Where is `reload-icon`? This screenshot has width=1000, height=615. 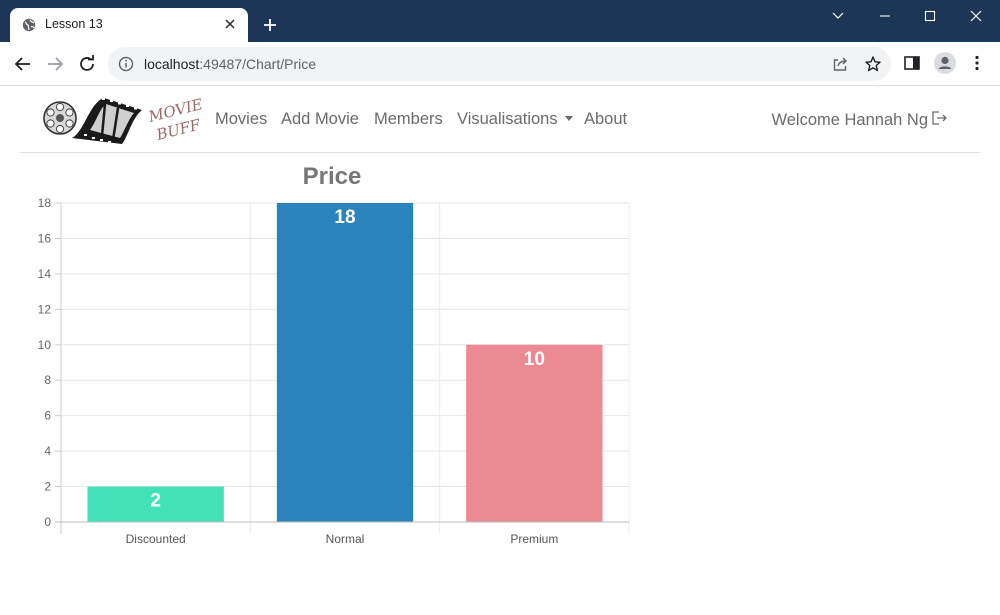 reload-icon is located at coordinates (87, 64).